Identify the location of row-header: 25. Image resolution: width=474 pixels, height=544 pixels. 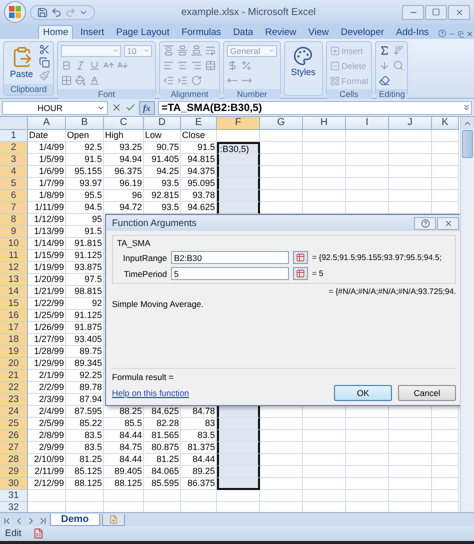
(14, 424).